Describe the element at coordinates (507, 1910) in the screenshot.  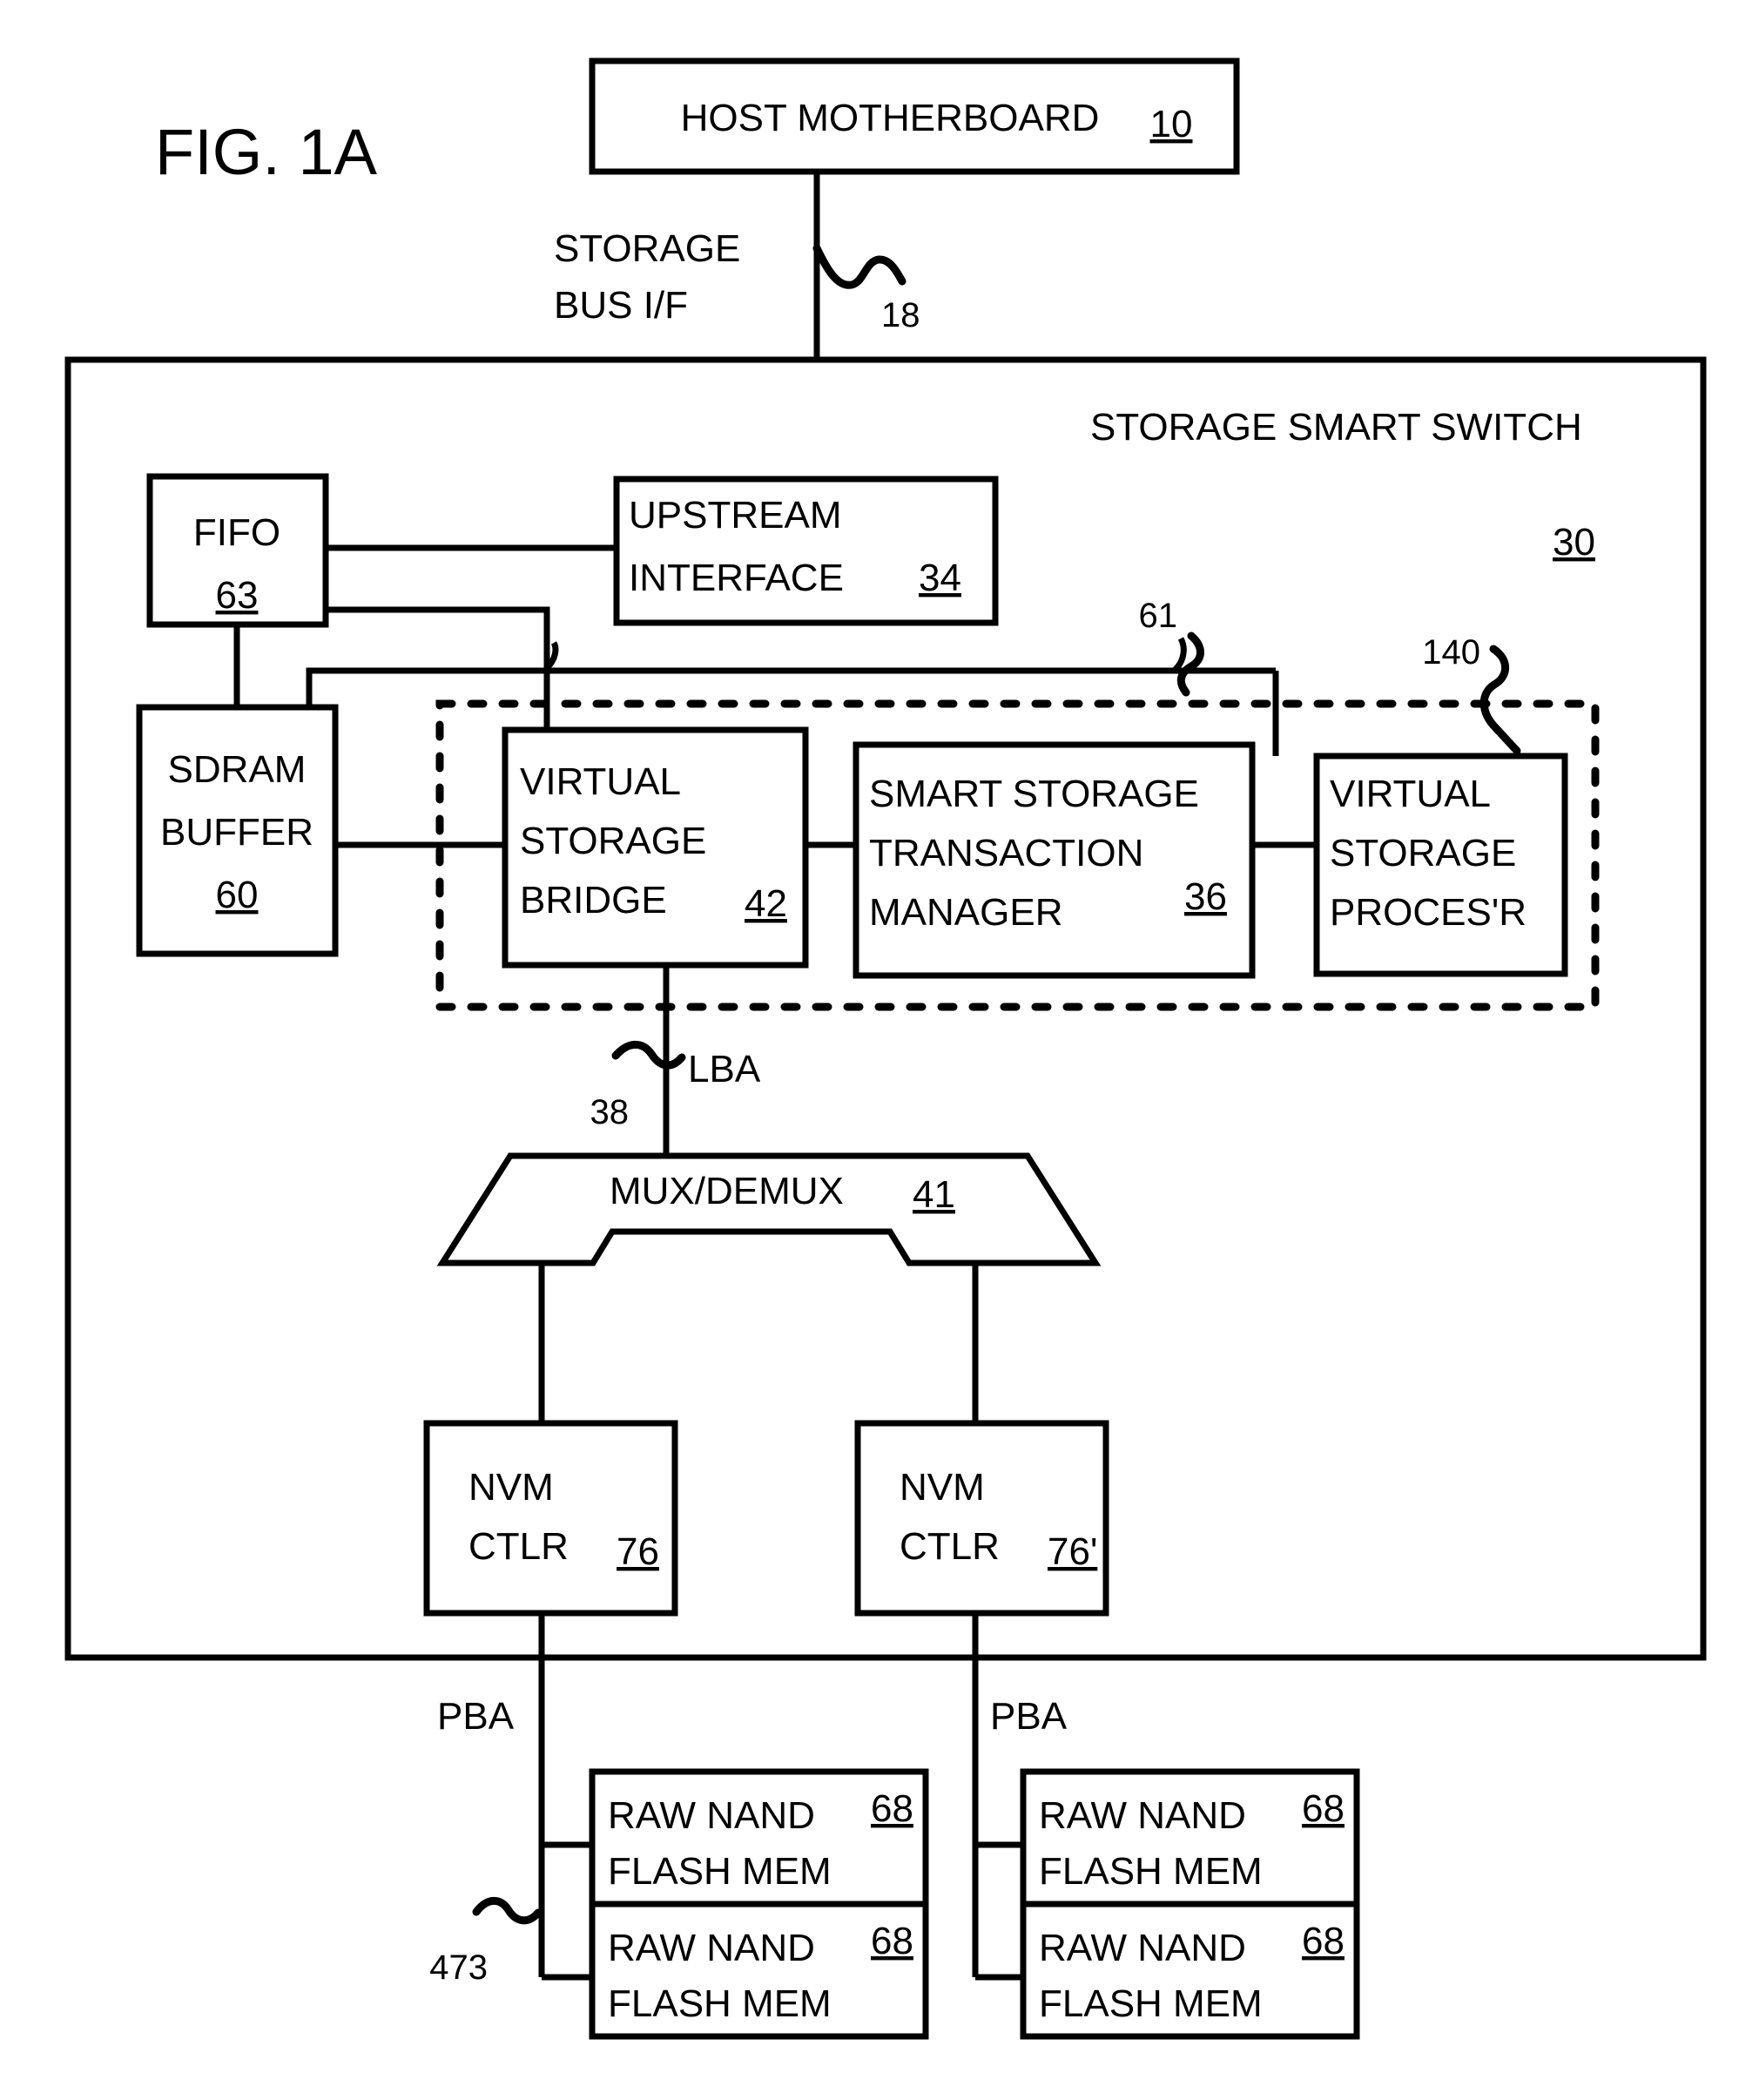
I see `nand-bus-473-squiggle-icon` at that location.